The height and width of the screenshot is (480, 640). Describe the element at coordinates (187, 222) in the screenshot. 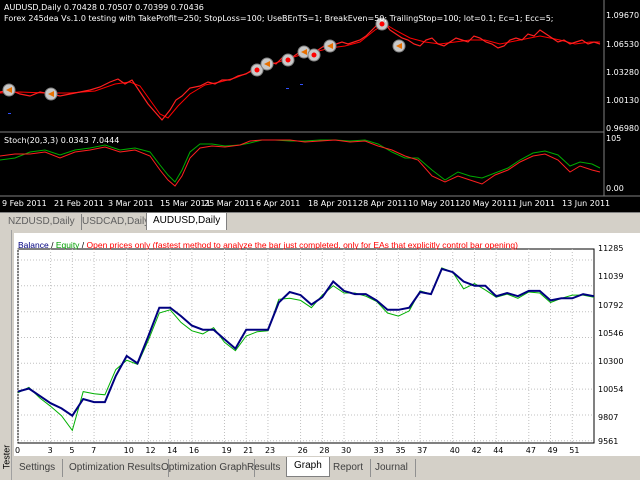

I see `chart-tab-audusd: AUDUSD,Daily` at that location.